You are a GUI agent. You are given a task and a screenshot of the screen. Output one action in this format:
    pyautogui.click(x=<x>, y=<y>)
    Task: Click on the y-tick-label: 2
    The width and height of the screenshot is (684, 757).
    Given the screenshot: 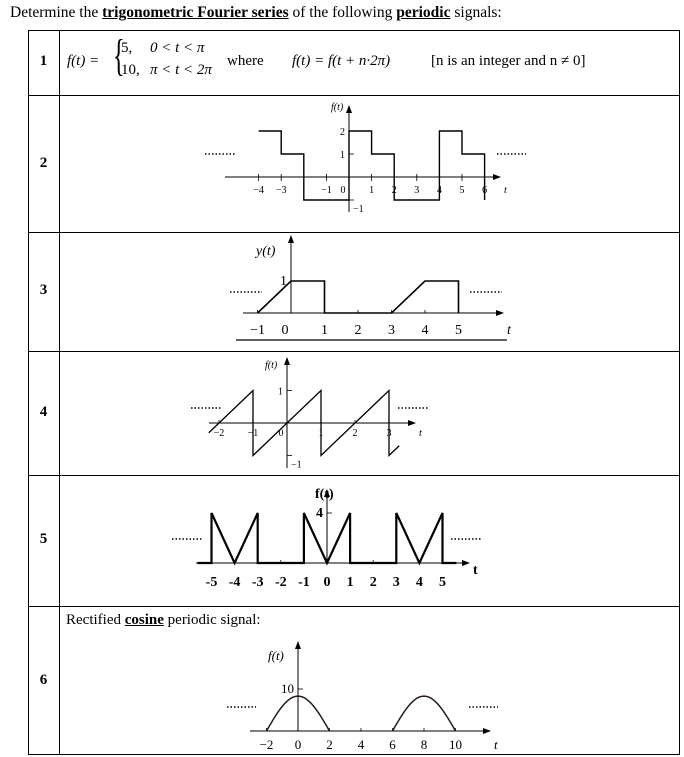 What is the action you would take?
    pyautogui.click(x=342, y=132)
    